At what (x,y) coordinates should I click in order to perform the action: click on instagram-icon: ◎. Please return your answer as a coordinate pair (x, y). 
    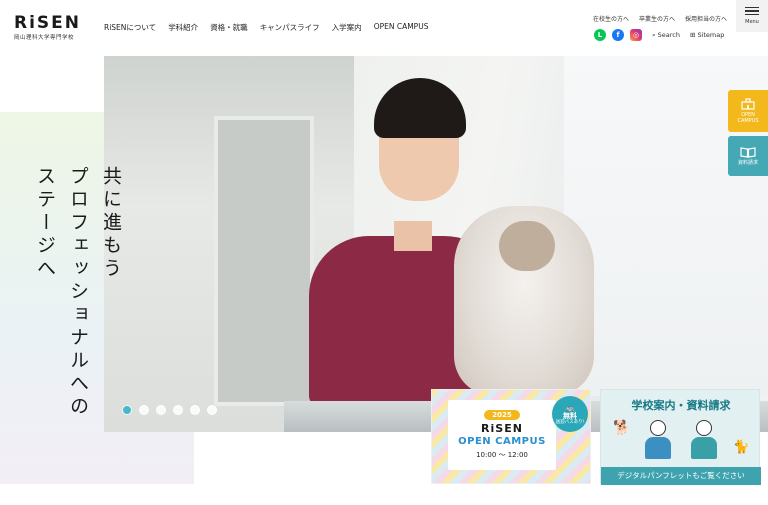
    Looking at the image, I should click on (636, 35).